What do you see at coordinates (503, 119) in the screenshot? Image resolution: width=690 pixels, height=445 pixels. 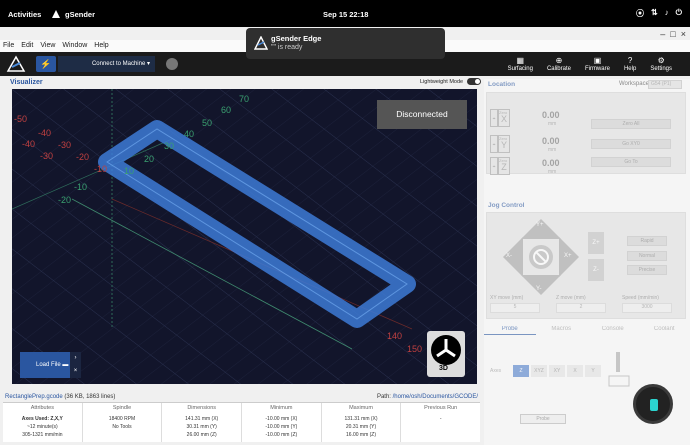 I see `x-axis-label: X` at bounding box center [503, 119].